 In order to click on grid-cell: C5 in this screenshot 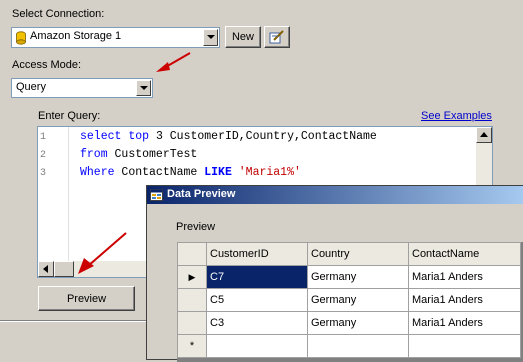, I will do `click(257, 300)`.